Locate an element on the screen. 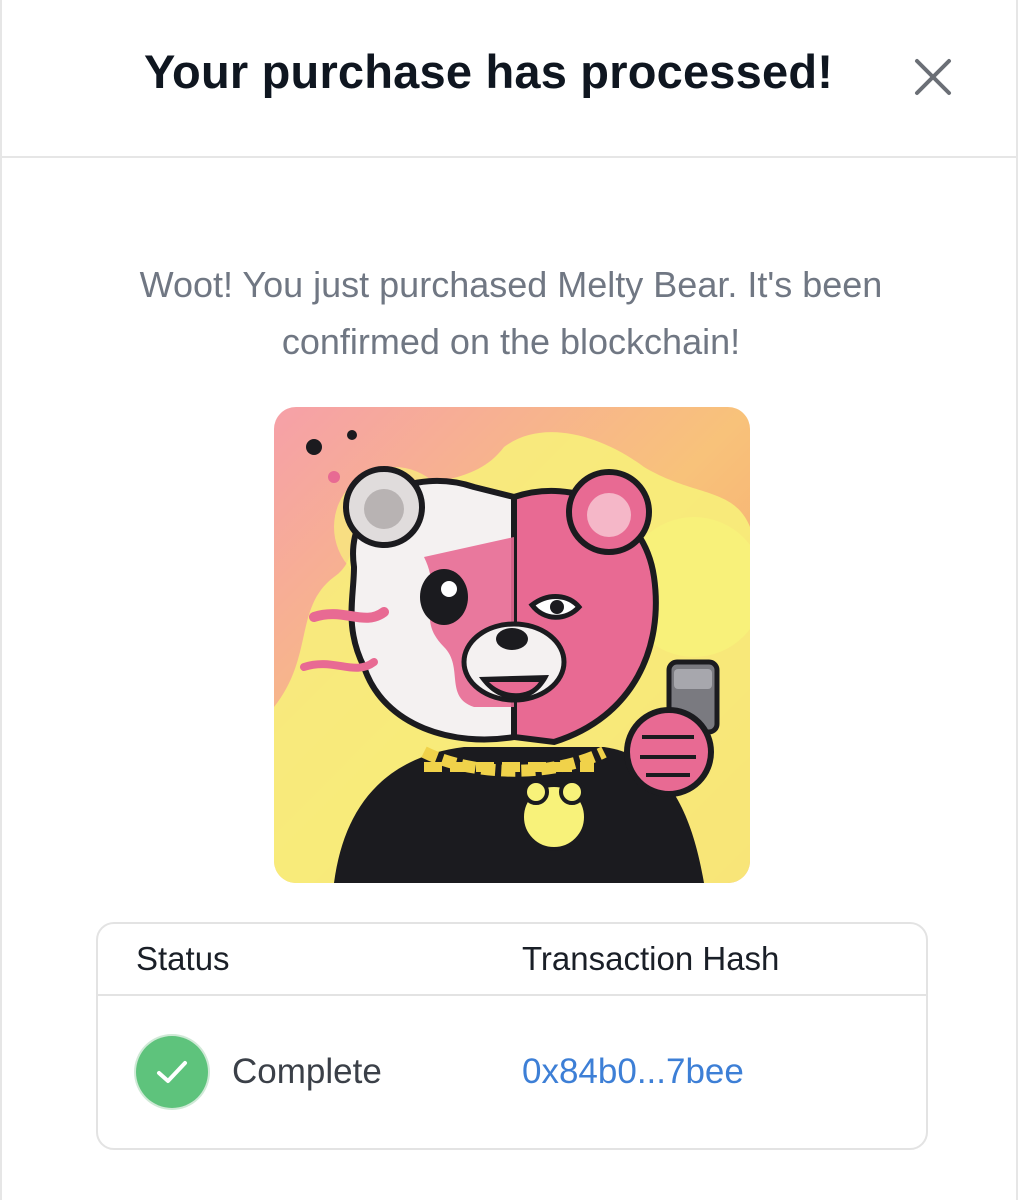  check-circle-icon is located at coordinates (172, 1072).